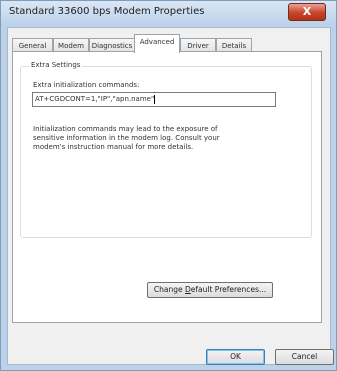 This screenshot has width=337, height=371. I want to click on input-value: AT+CGDCONT=1,"IP","apn.name", so click(95, 99).